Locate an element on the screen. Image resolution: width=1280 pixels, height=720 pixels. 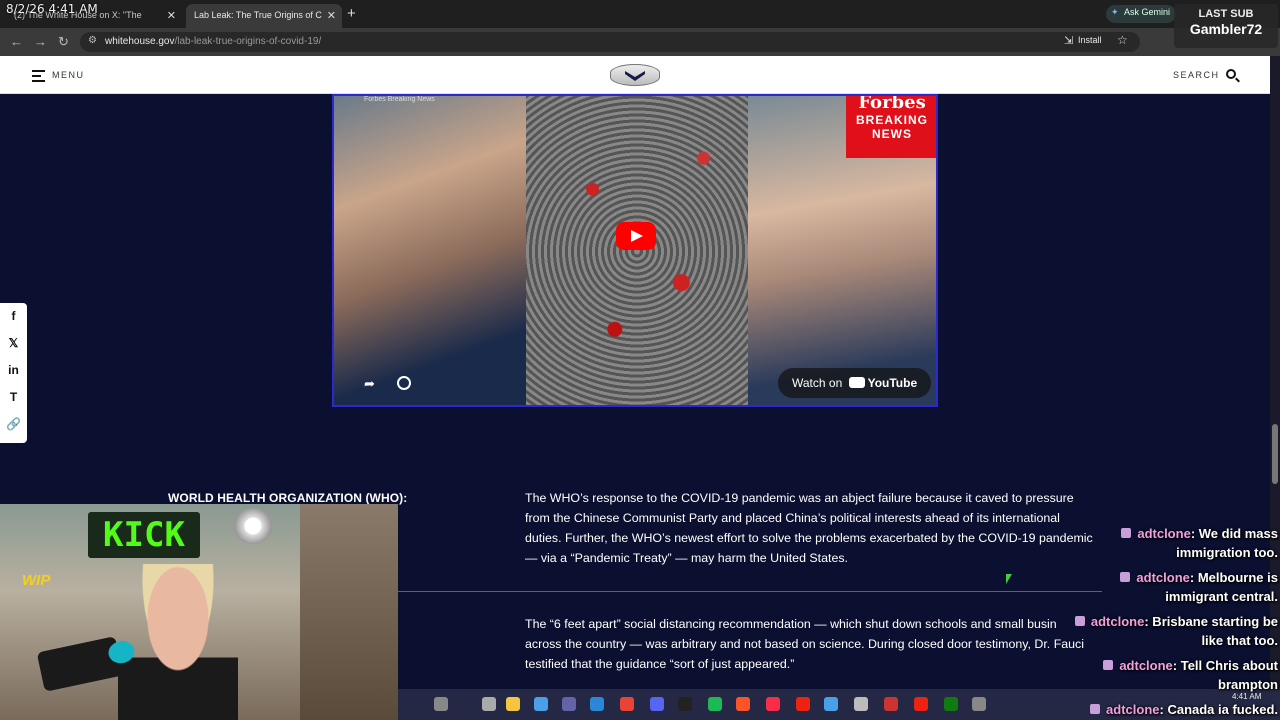
chat-text: like that too. is located at coordinates (1239, 640).